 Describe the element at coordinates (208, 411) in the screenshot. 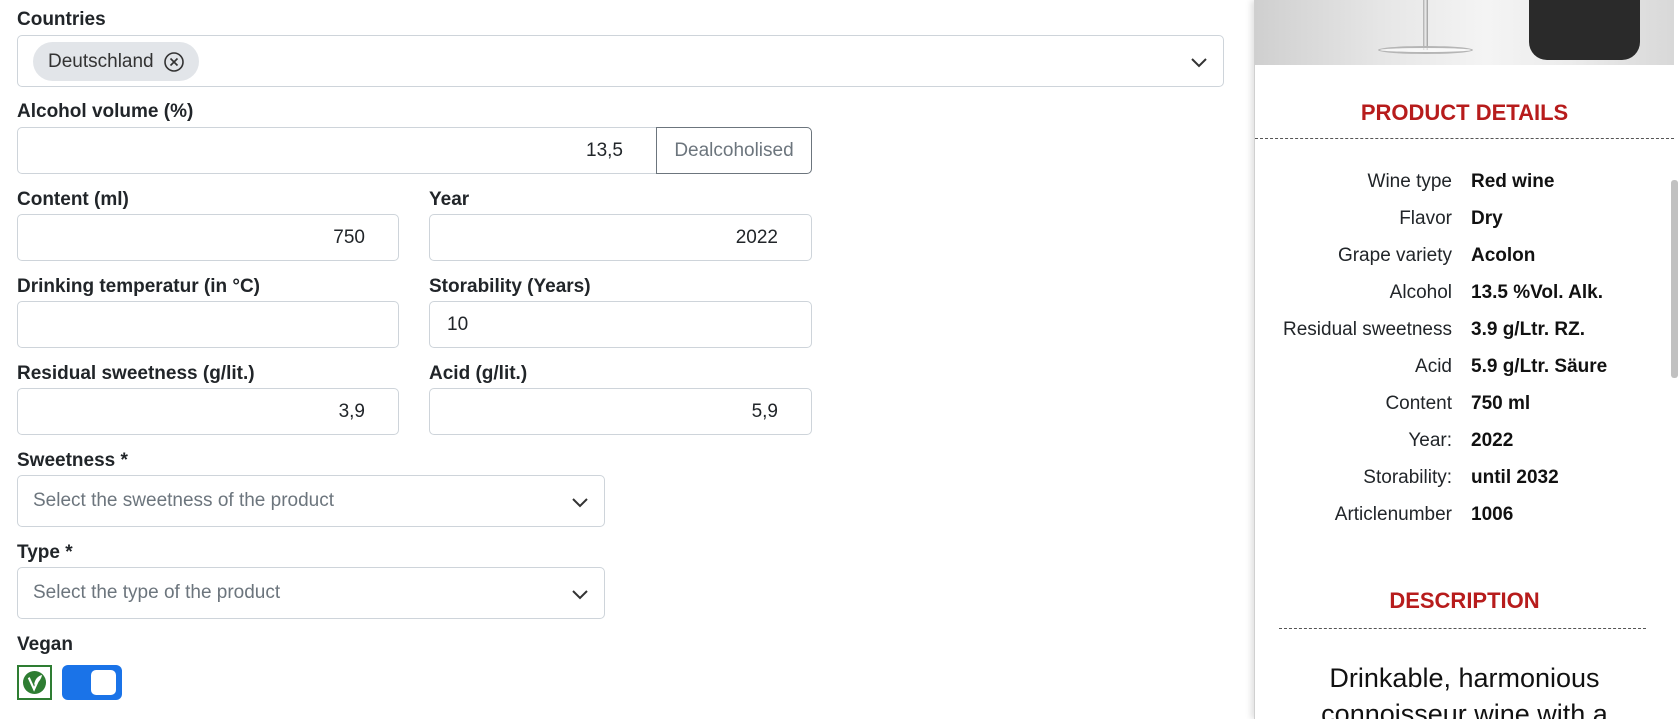

I see `residual-sweetness-input: 3,9` at that location.